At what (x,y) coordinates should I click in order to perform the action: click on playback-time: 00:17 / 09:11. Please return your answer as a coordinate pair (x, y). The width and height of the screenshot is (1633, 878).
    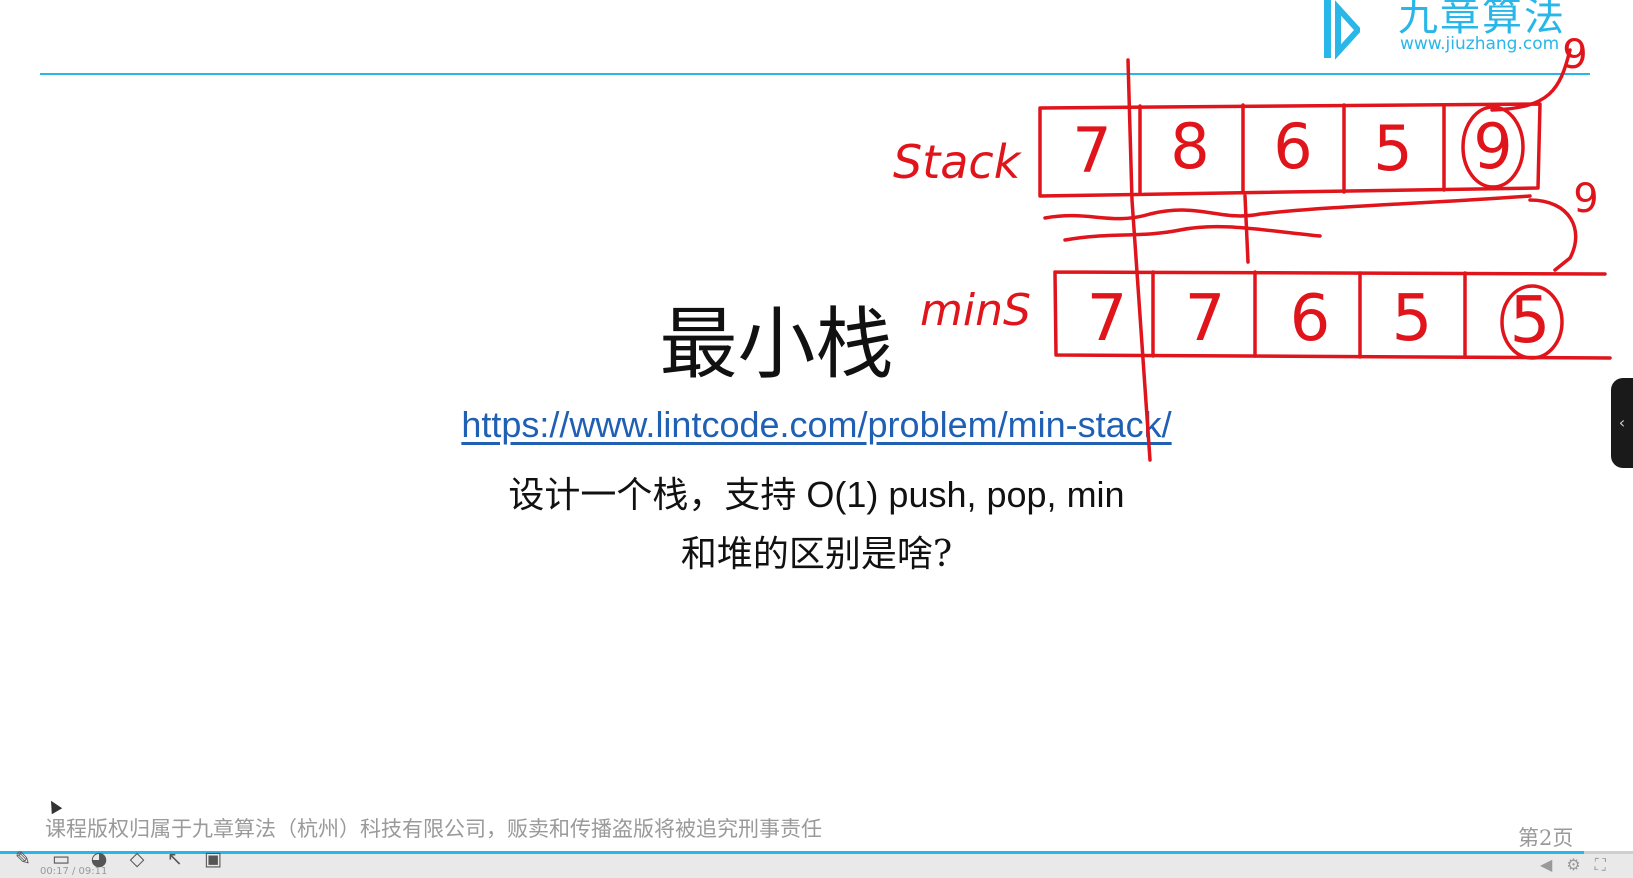
    Looking at the image, I should click on (74, 871).